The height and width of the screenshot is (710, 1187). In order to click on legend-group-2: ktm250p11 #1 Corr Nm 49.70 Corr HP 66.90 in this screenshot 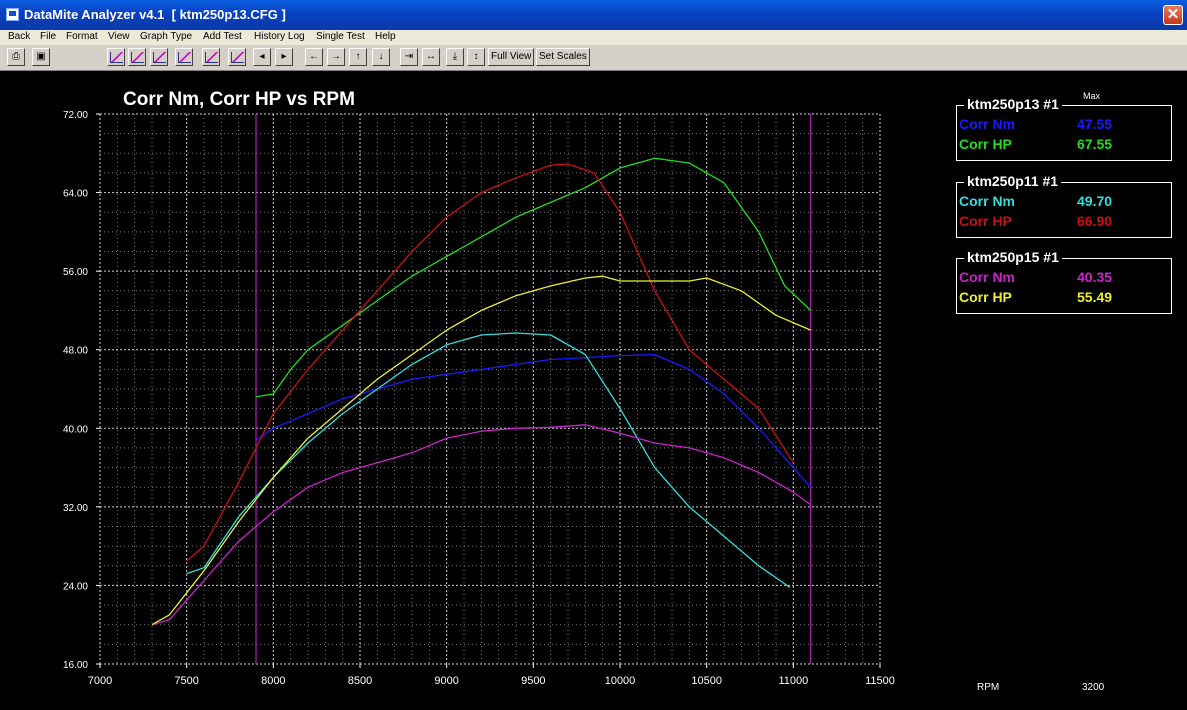, I will do `click(1064, 205)`.